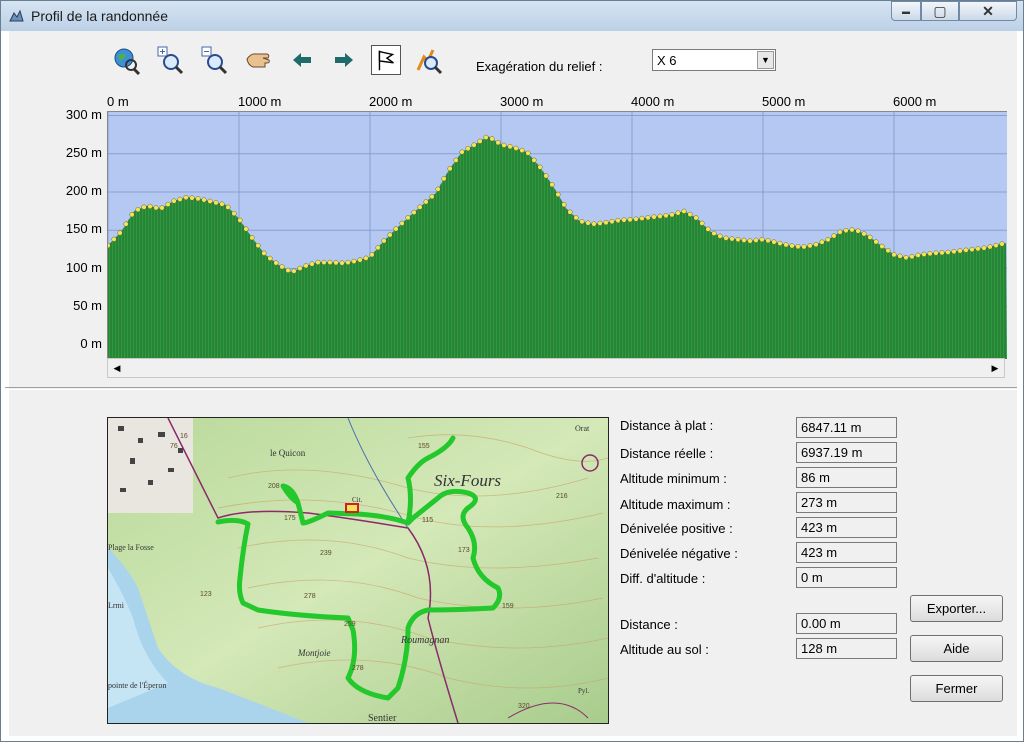 This screenshot has height=742, width=1024. I want to click on window-title: Profil de la randonnée, so click(99, 16).